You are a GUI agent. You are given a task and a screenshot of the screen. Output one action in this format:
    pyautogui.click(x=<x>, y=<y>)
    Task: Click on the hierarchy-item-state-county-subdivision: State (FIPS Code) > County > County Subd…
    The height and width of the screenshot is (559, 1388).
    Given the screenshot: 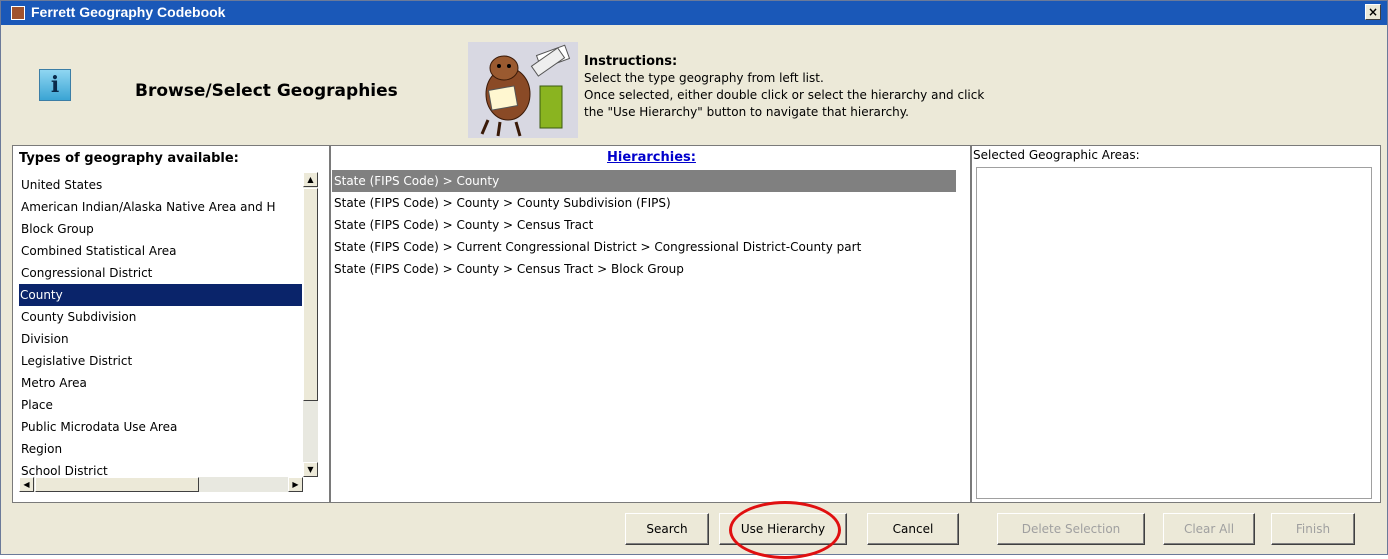 What is the action you would take?
    pyautogui.click(x=644, y=203)
    